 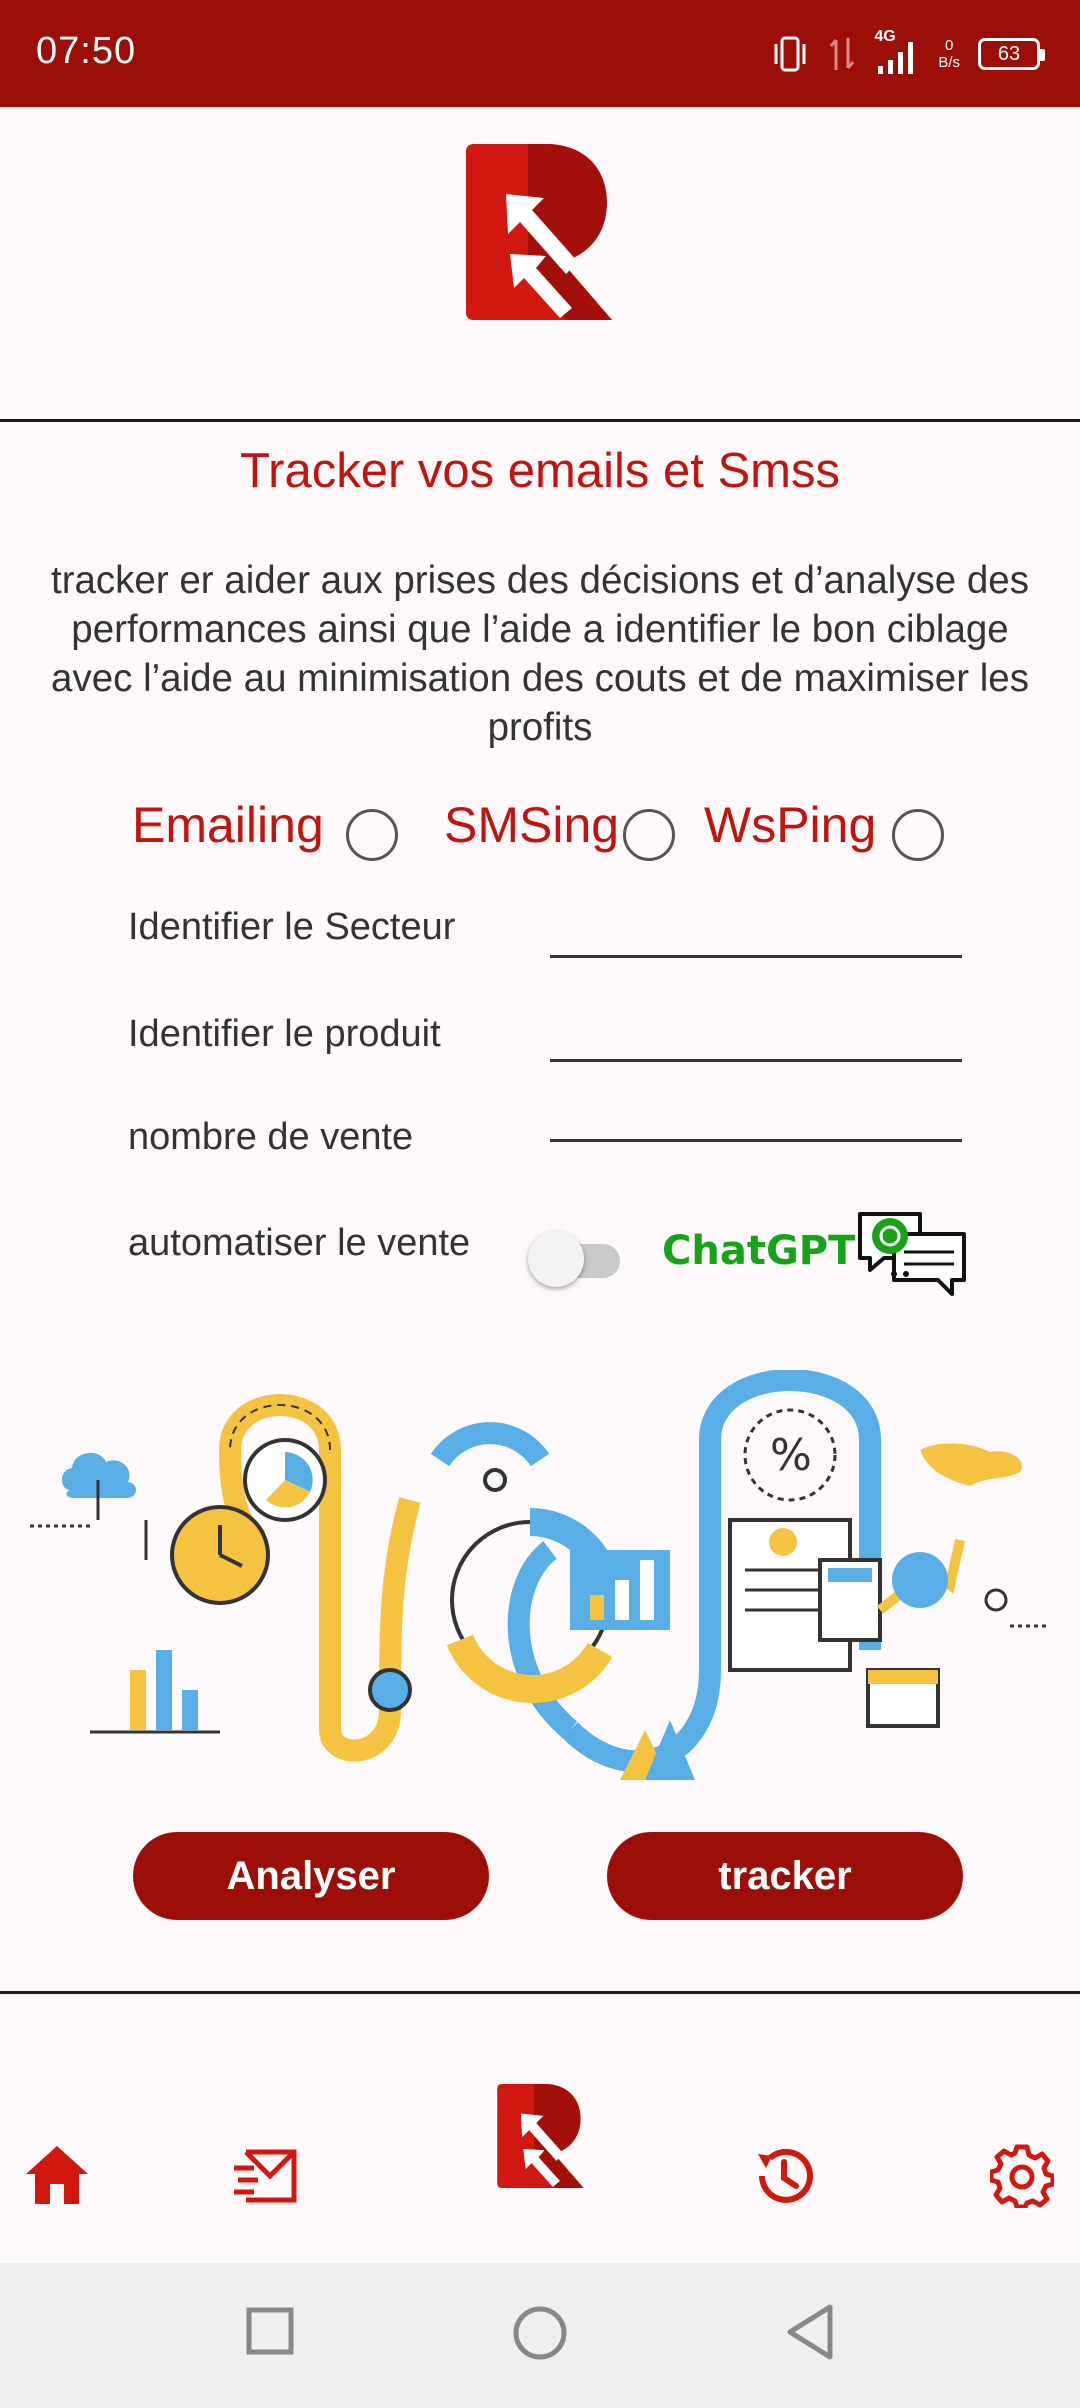 I want to click on secteur-input, so click(x=756, y=956).